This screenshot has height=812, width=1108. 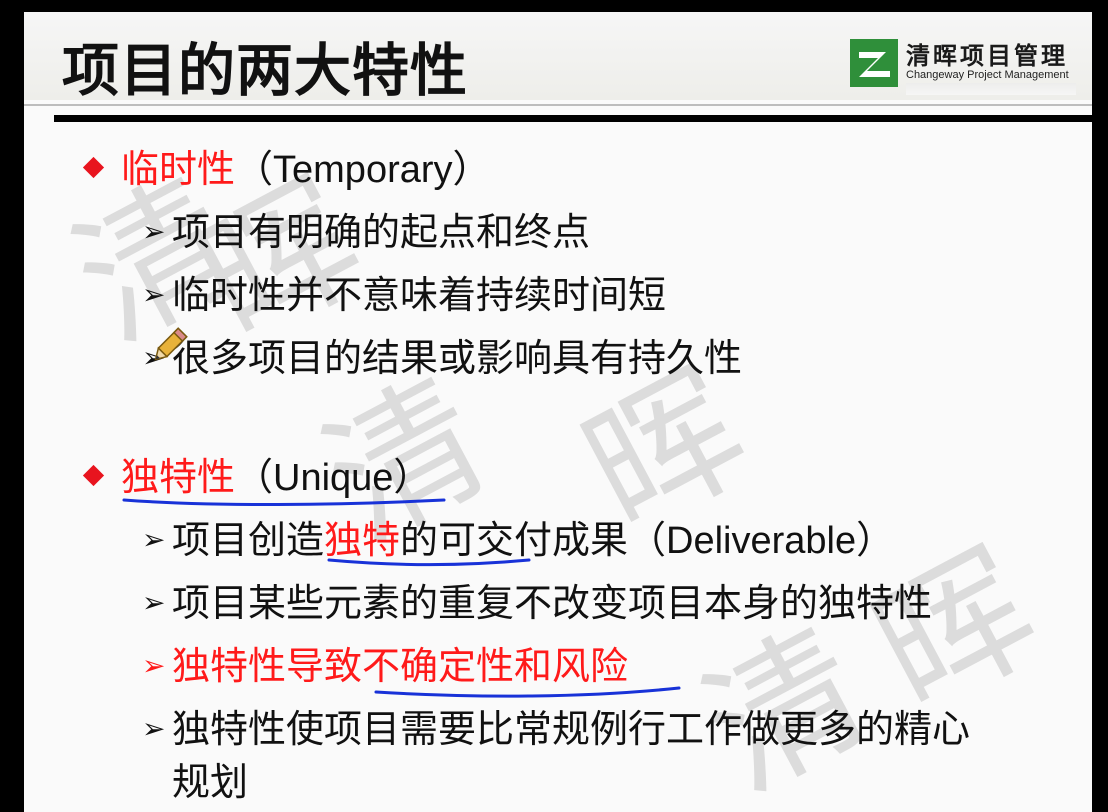 I want to click on list-item-text: 很多项目的结果或影响具有持久性, so click(x=457, y=358).